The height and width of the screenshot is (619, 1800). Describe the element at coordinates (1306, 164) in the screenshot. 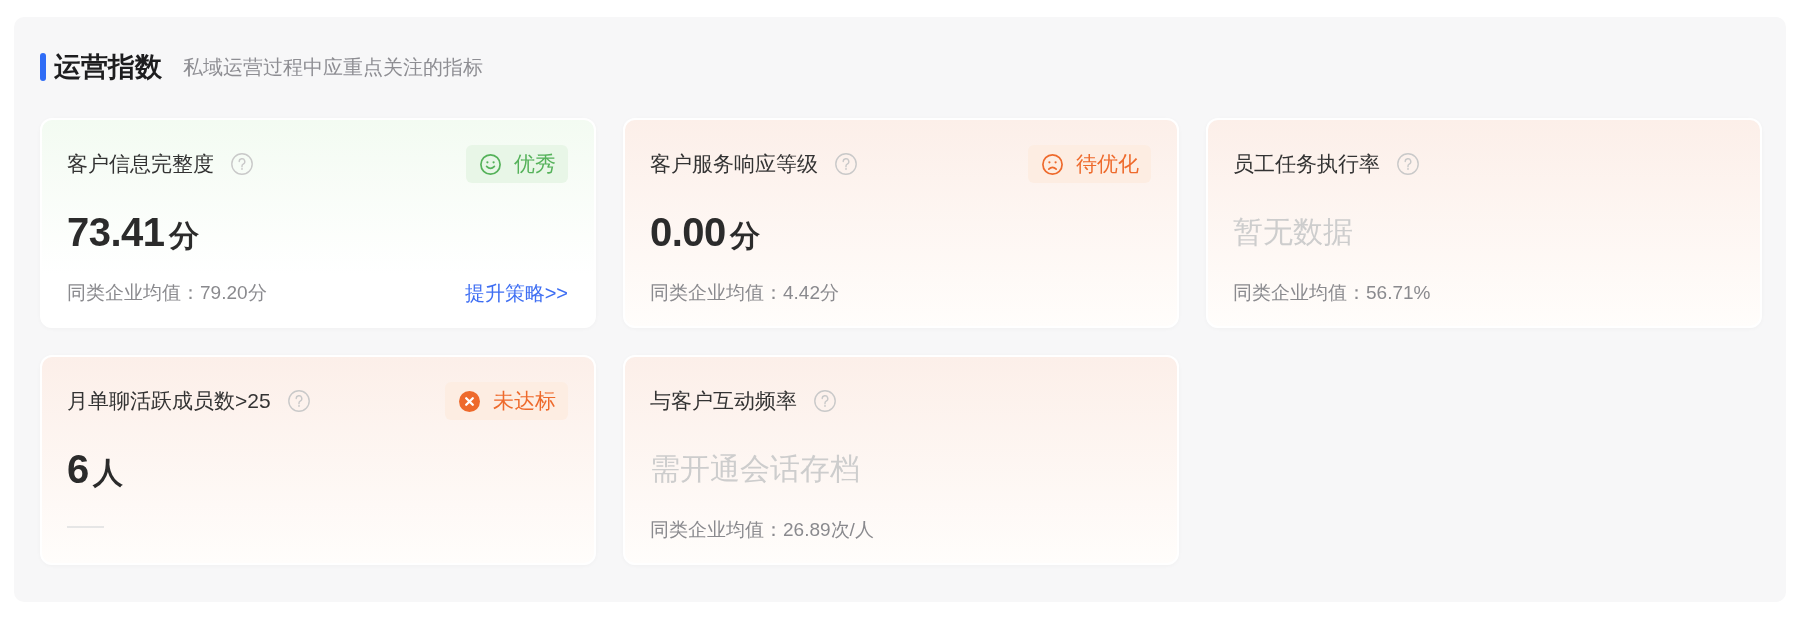

I see `metric-title: 员工任务执行率` at that location.